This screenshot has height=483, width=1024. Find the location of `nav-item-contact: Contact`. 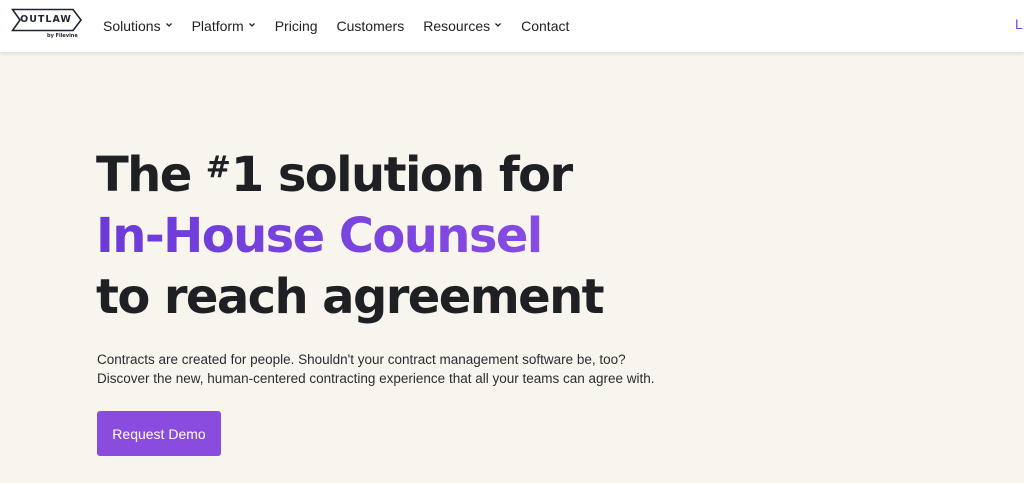

nav-item-contact: Contact is located at coordinates (545, 26).